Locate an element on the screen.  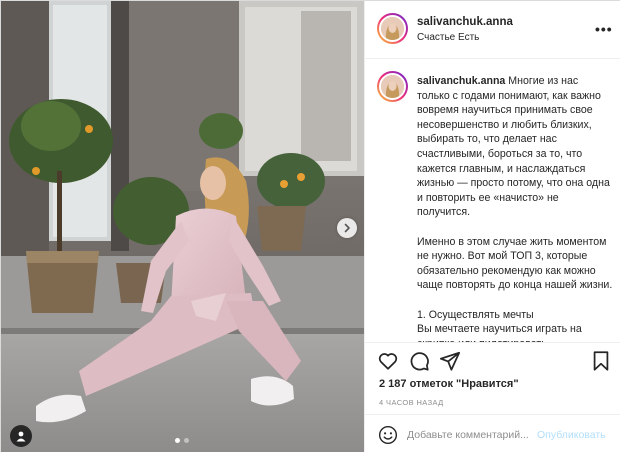
post-timestamp: 4 ЧАСОВ НАЗАД is located at coordinates (411, 402).